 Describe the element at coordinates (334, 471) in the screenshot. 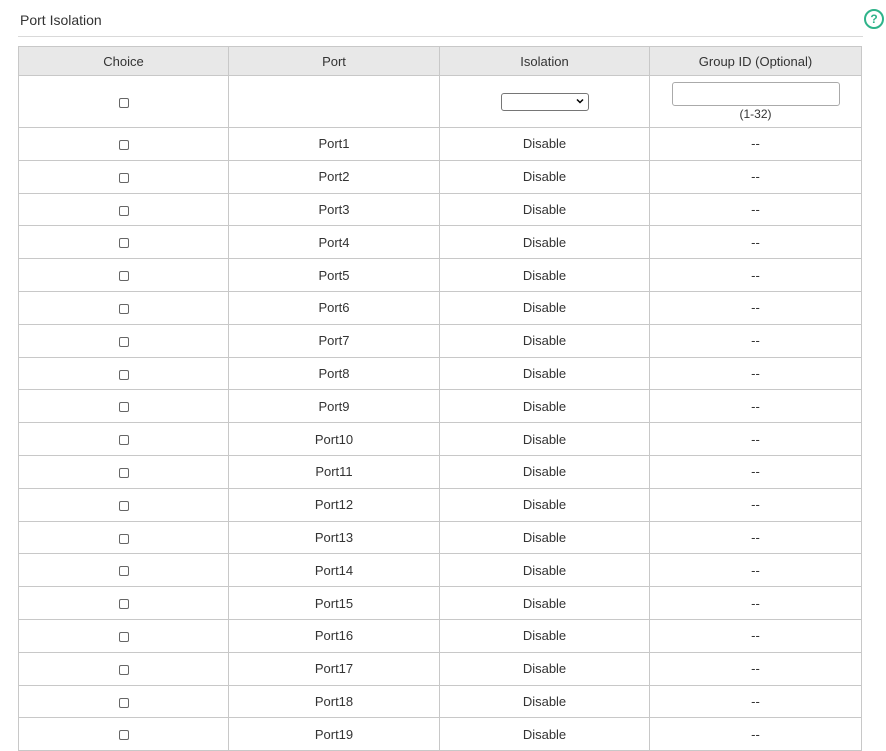

I see `port-name-cell: Port11` at that location.